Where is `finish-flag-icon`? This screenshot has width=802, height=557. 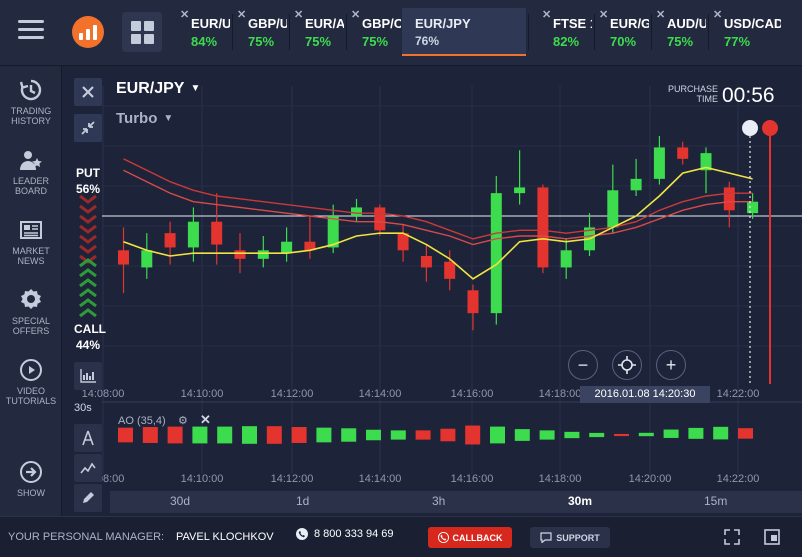 finish-flag-icon is located at coordinates (770, 128).